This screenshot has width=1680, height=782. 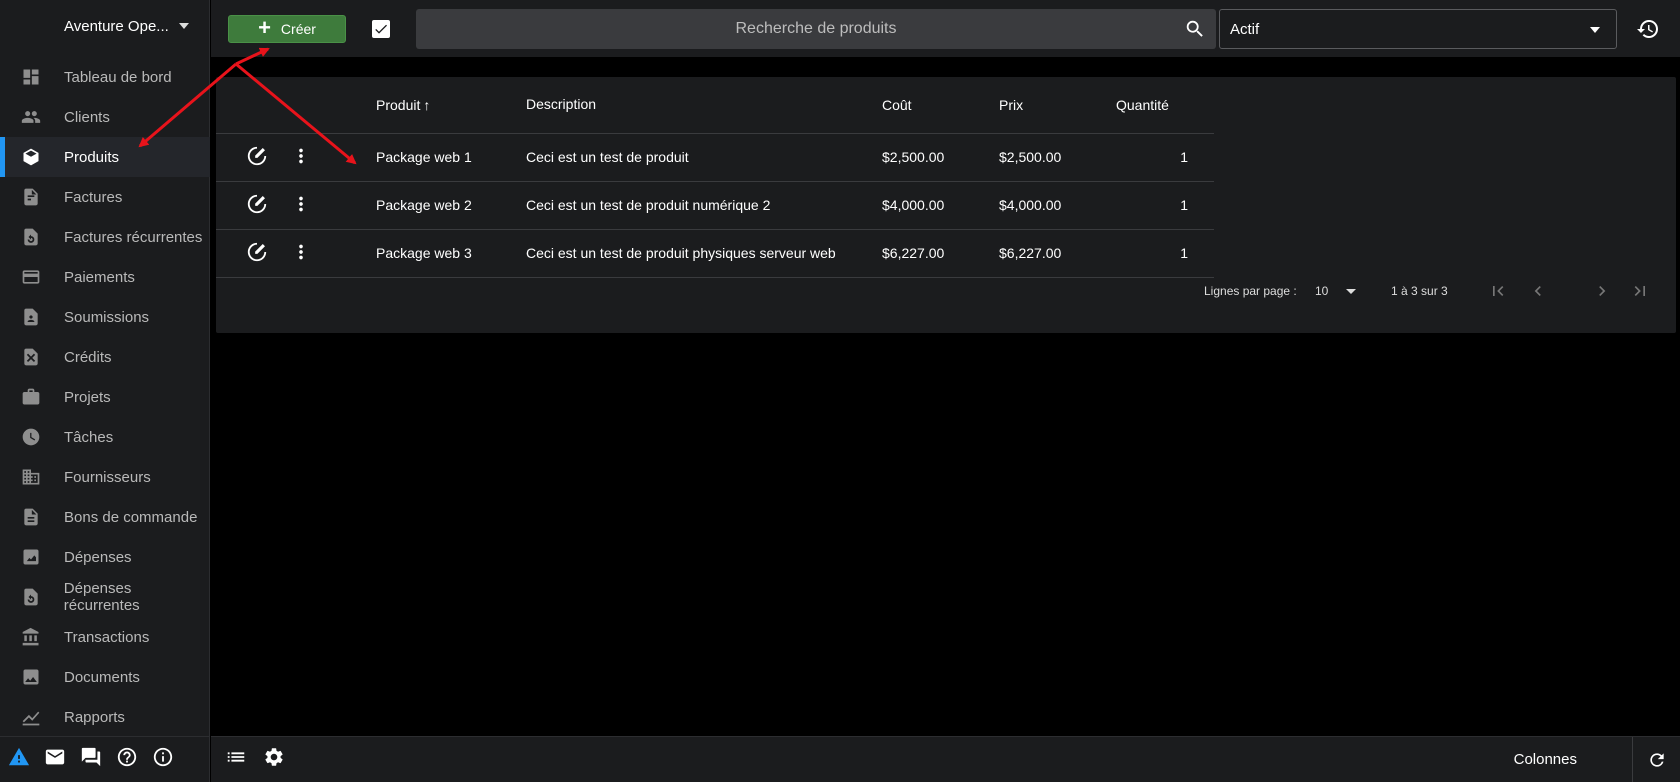 What do you see at coordinates (31, 117) in the screenshot?
I see `people-icon` at bounding box center [31, 117].